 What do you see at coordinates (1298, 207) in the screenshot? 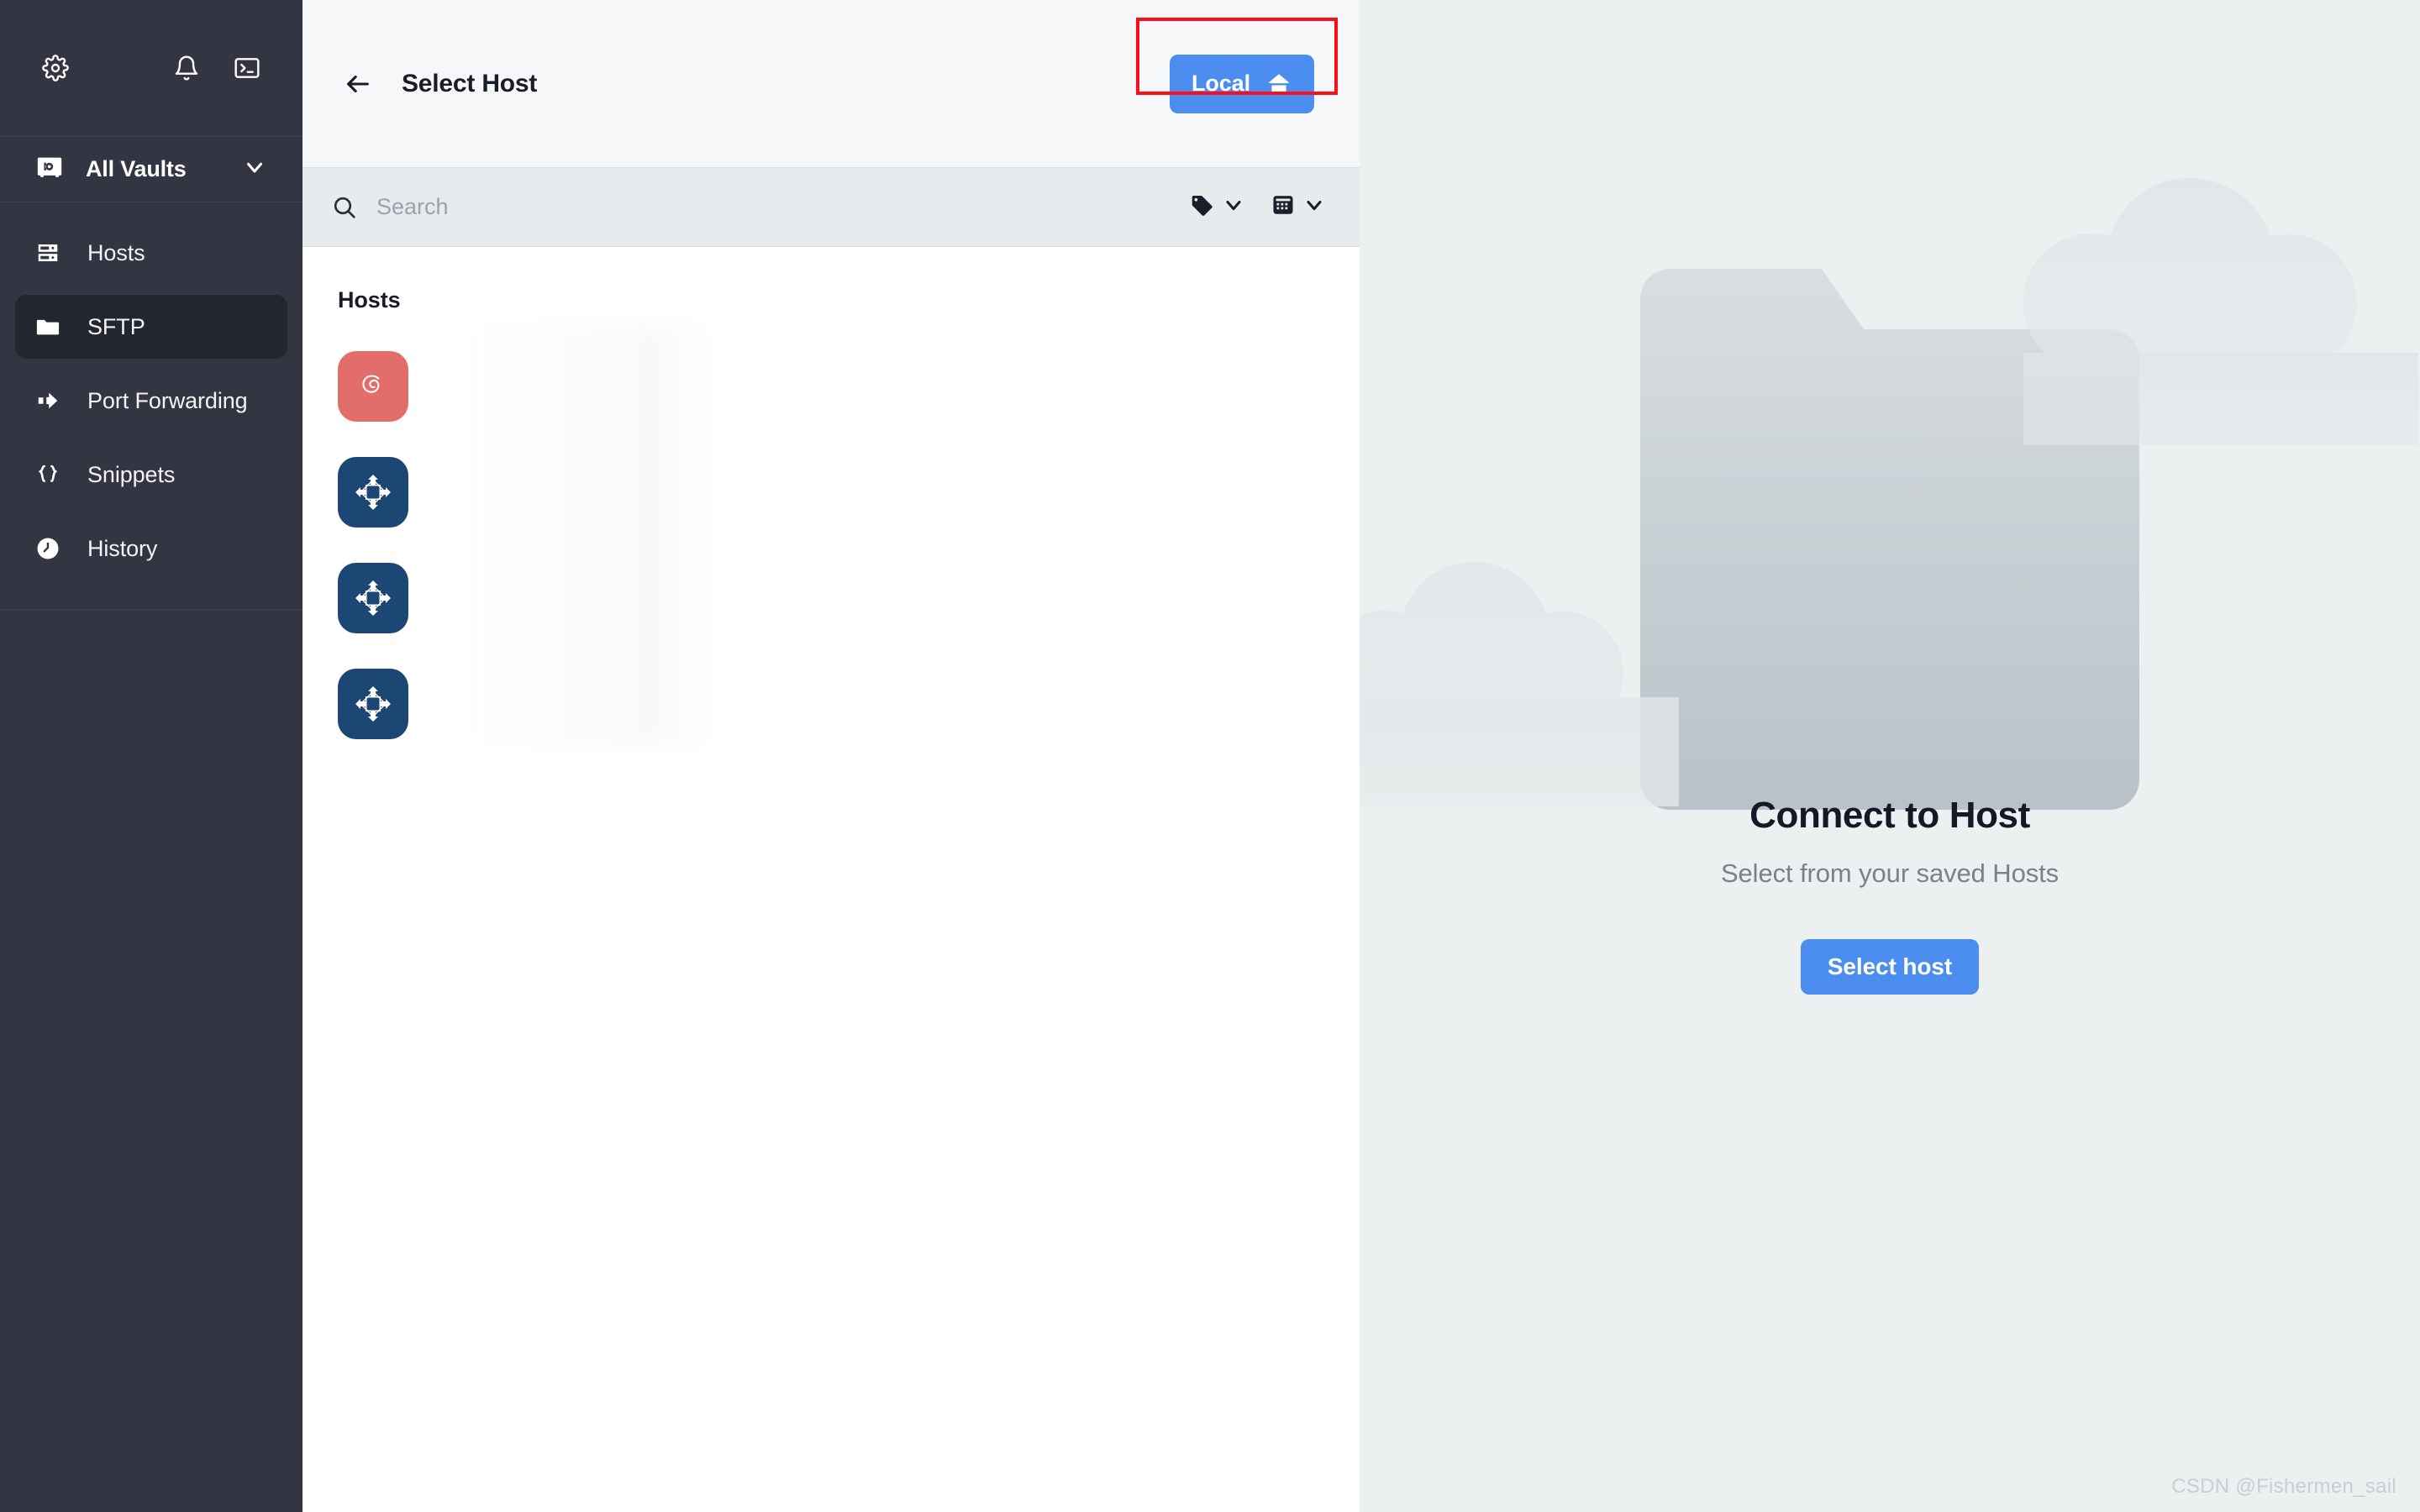
I see `view-mode-button` at bounding box center [1298, 207].